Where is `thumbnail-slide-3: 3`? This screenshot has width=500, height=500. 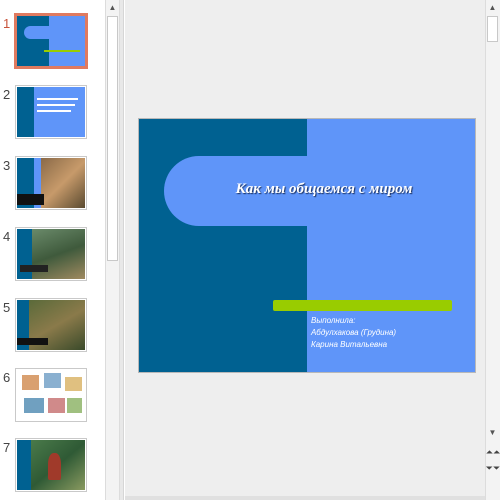
thumbnail-slide-3: 3 is located at coordinates (52, 190).